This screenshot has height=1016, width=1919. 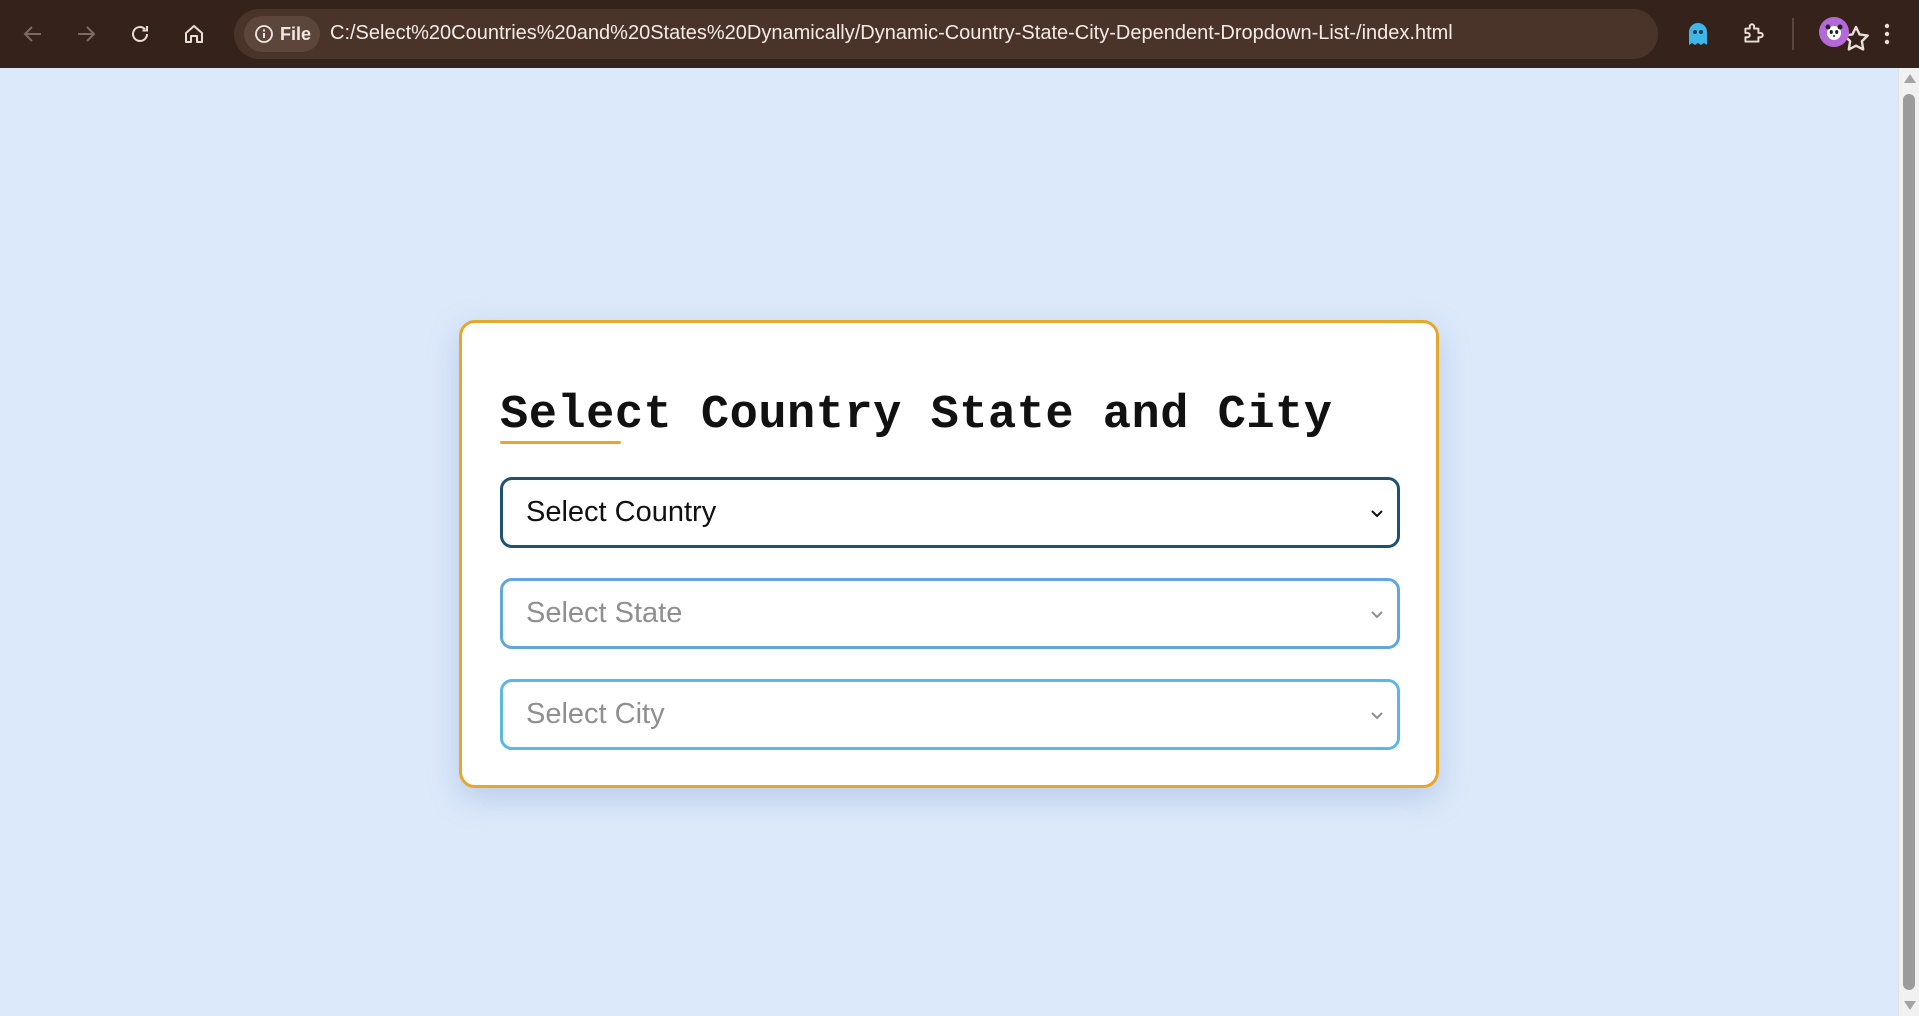 I want to click on title-underline, so click(x=560, y=442).